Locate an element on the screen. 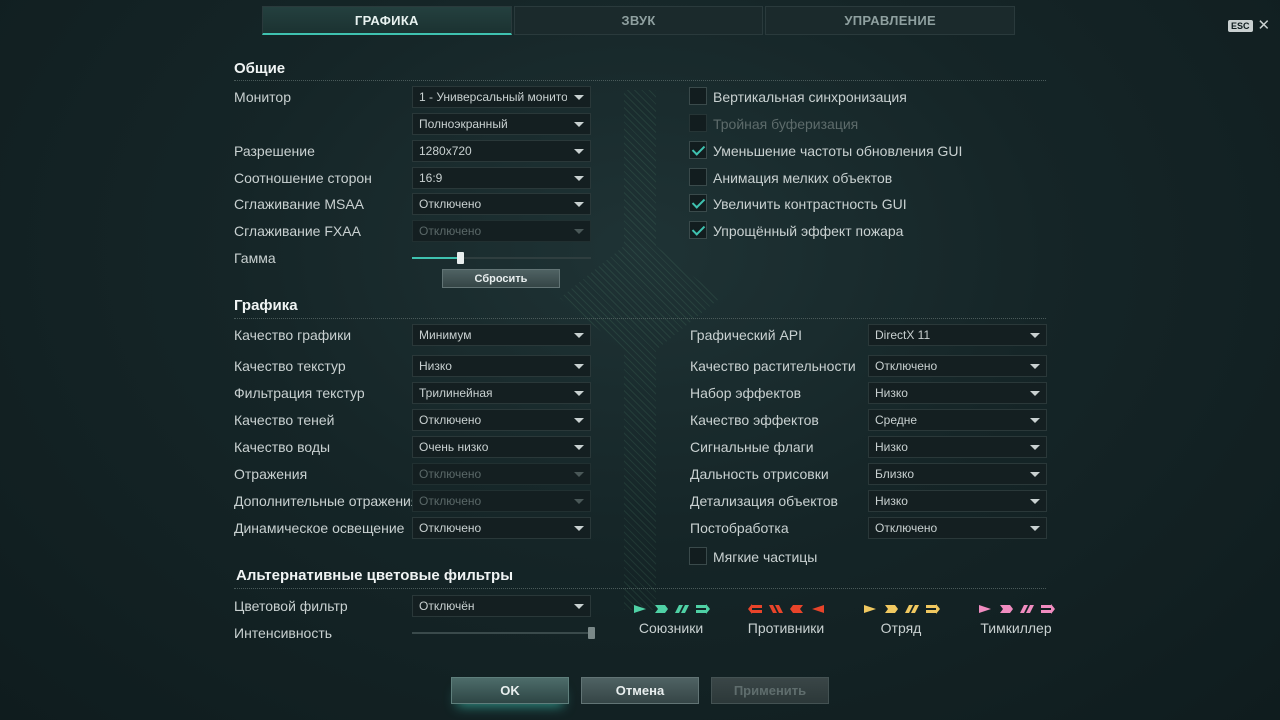 Image resolution: width=1280 pixels, height=720 pixels. graphics-right-dropdown-4: Низко is located at coordinates (957, 447).